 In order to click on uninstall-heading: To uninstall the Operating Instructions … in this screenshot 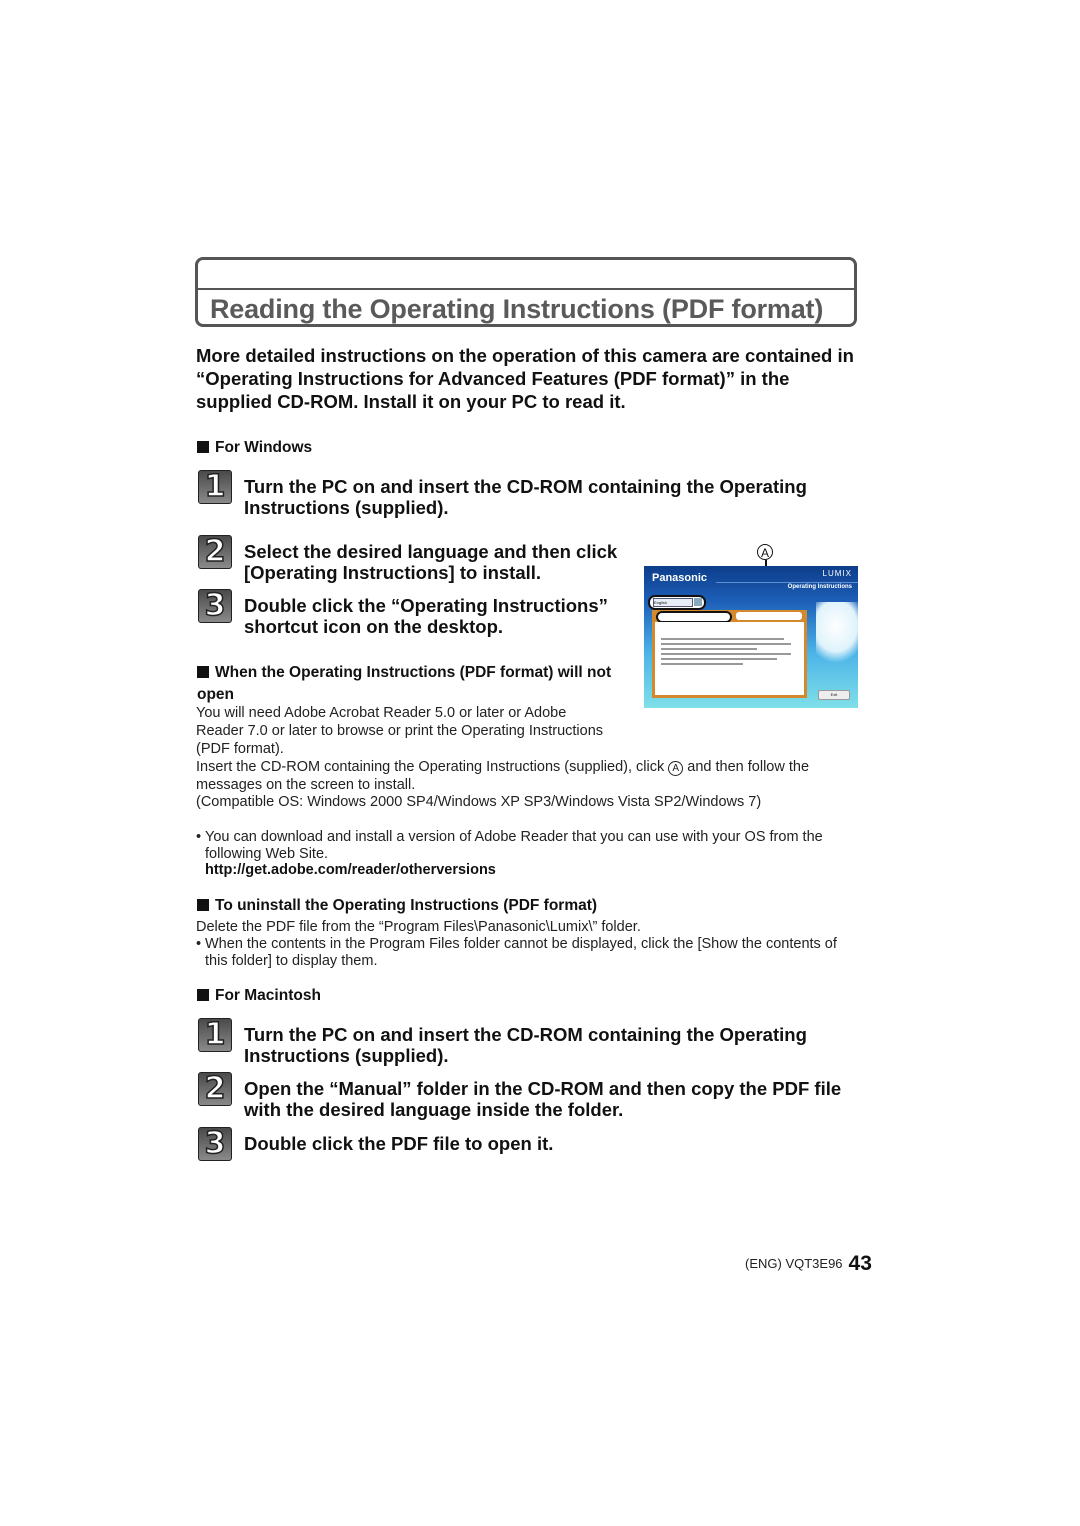, I will do `click(397, 906)`.